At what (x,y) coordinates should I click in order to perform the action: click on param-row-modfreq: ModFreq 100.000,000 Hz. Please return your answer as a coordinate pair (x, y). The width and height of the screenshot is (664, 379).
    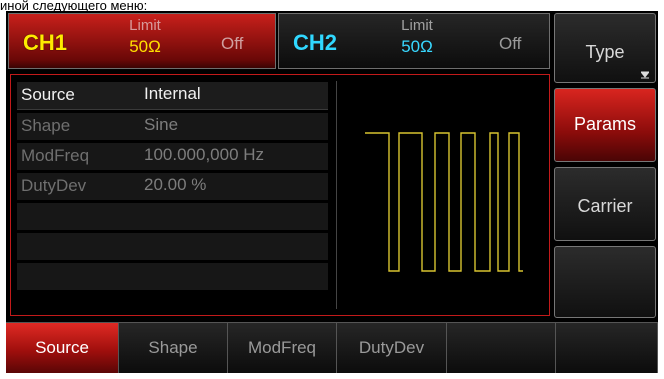
    Looking at the image, I should click on (172, 156).